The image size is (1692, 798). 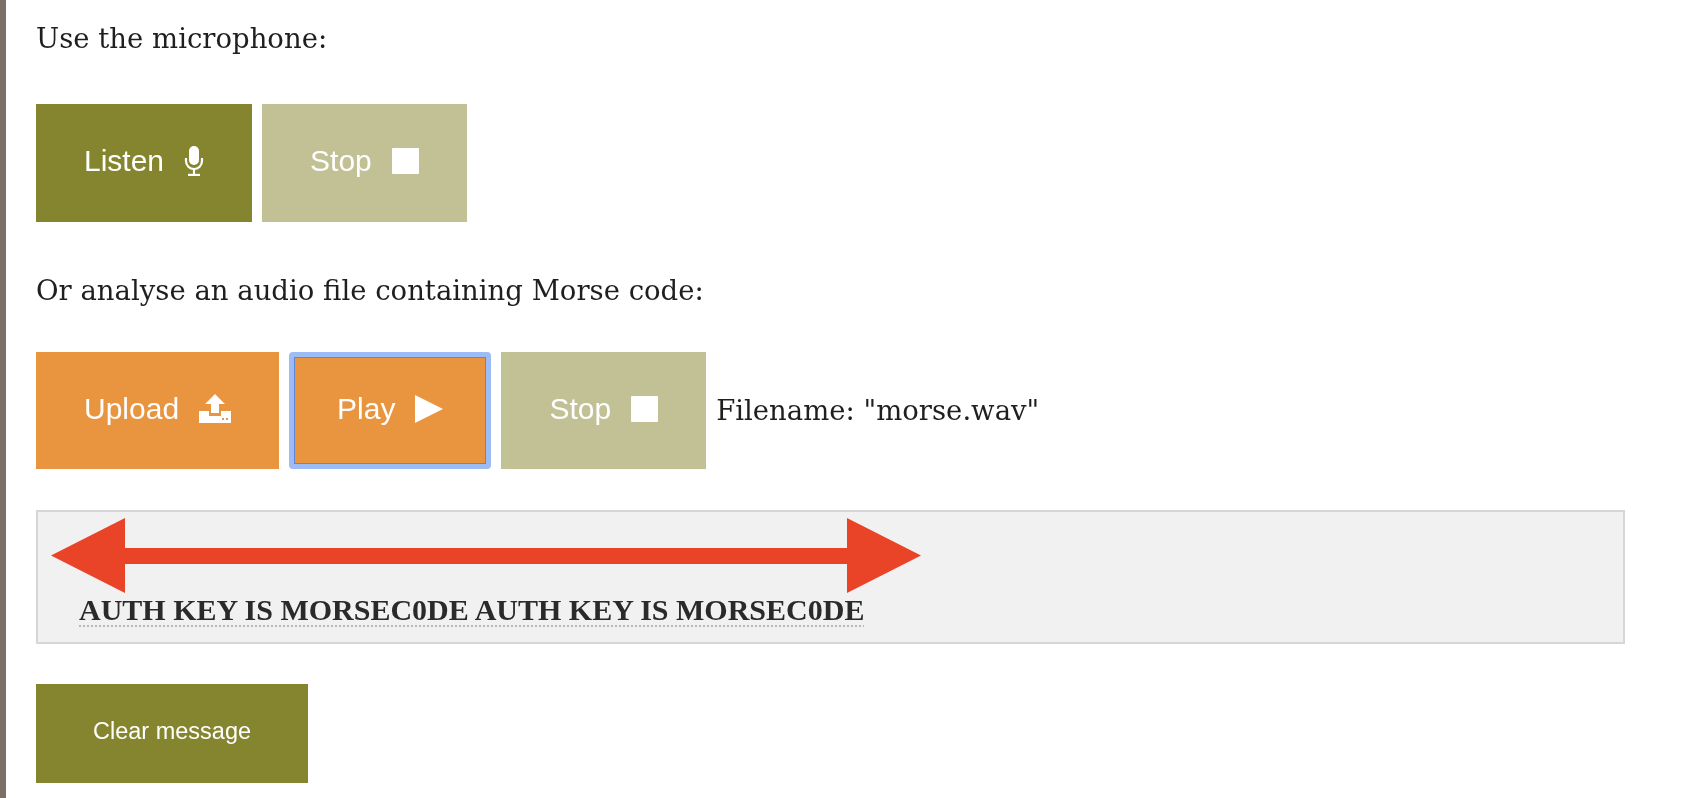 I want to click on upload-icon, so click(x=215, y=408).